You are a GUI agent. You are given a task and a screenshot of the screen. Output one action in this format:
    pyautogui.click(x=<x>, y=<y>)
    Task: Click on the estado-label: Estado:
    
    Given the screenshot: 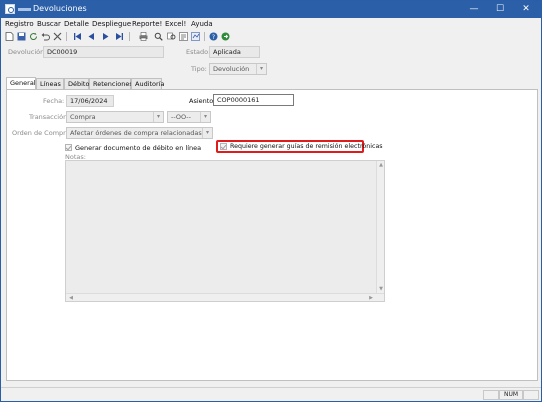 What is the action you would take?
    pyautogui.click(x=198, y=52)
    